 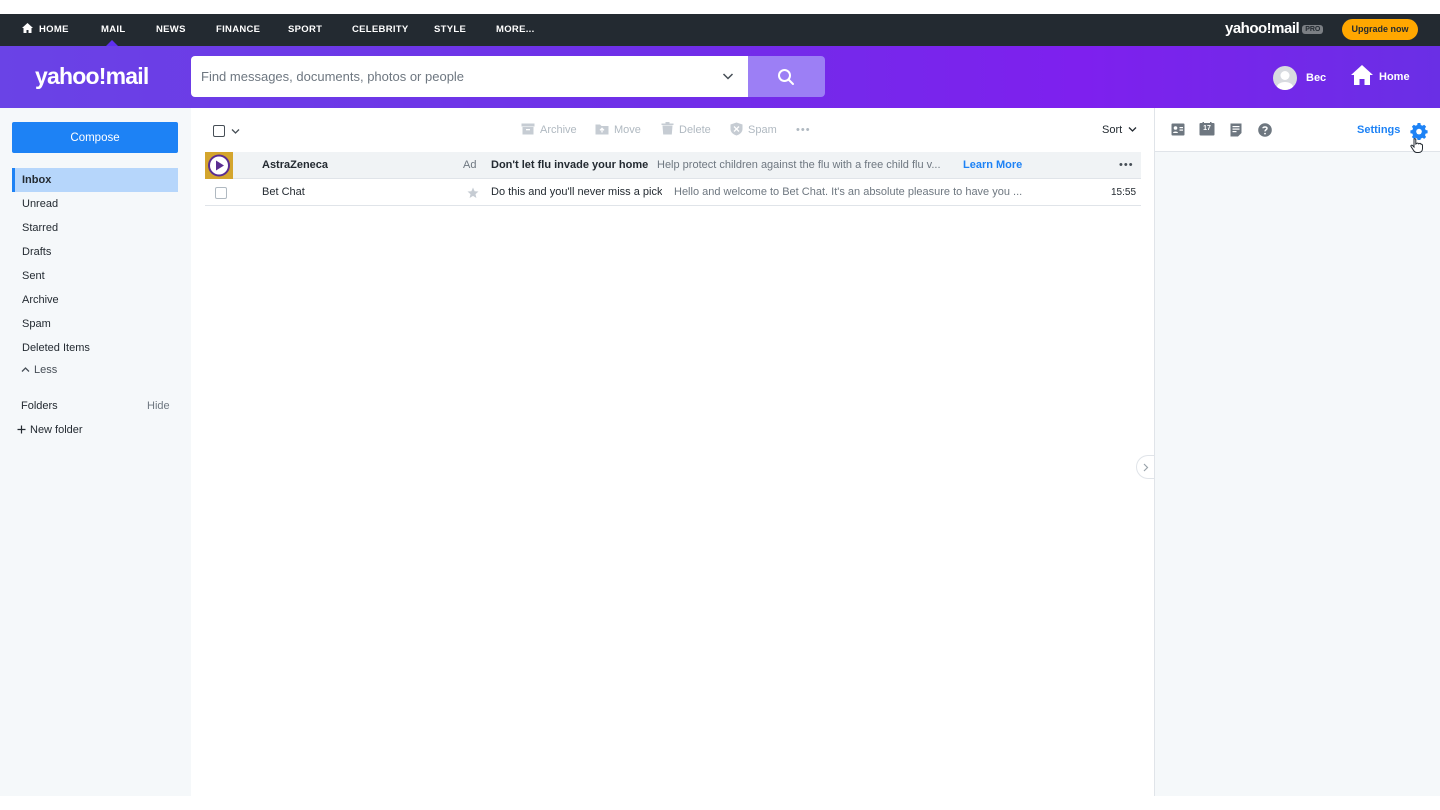 I want to click on user-silhouette-icon, so click(x=1285, y=81).